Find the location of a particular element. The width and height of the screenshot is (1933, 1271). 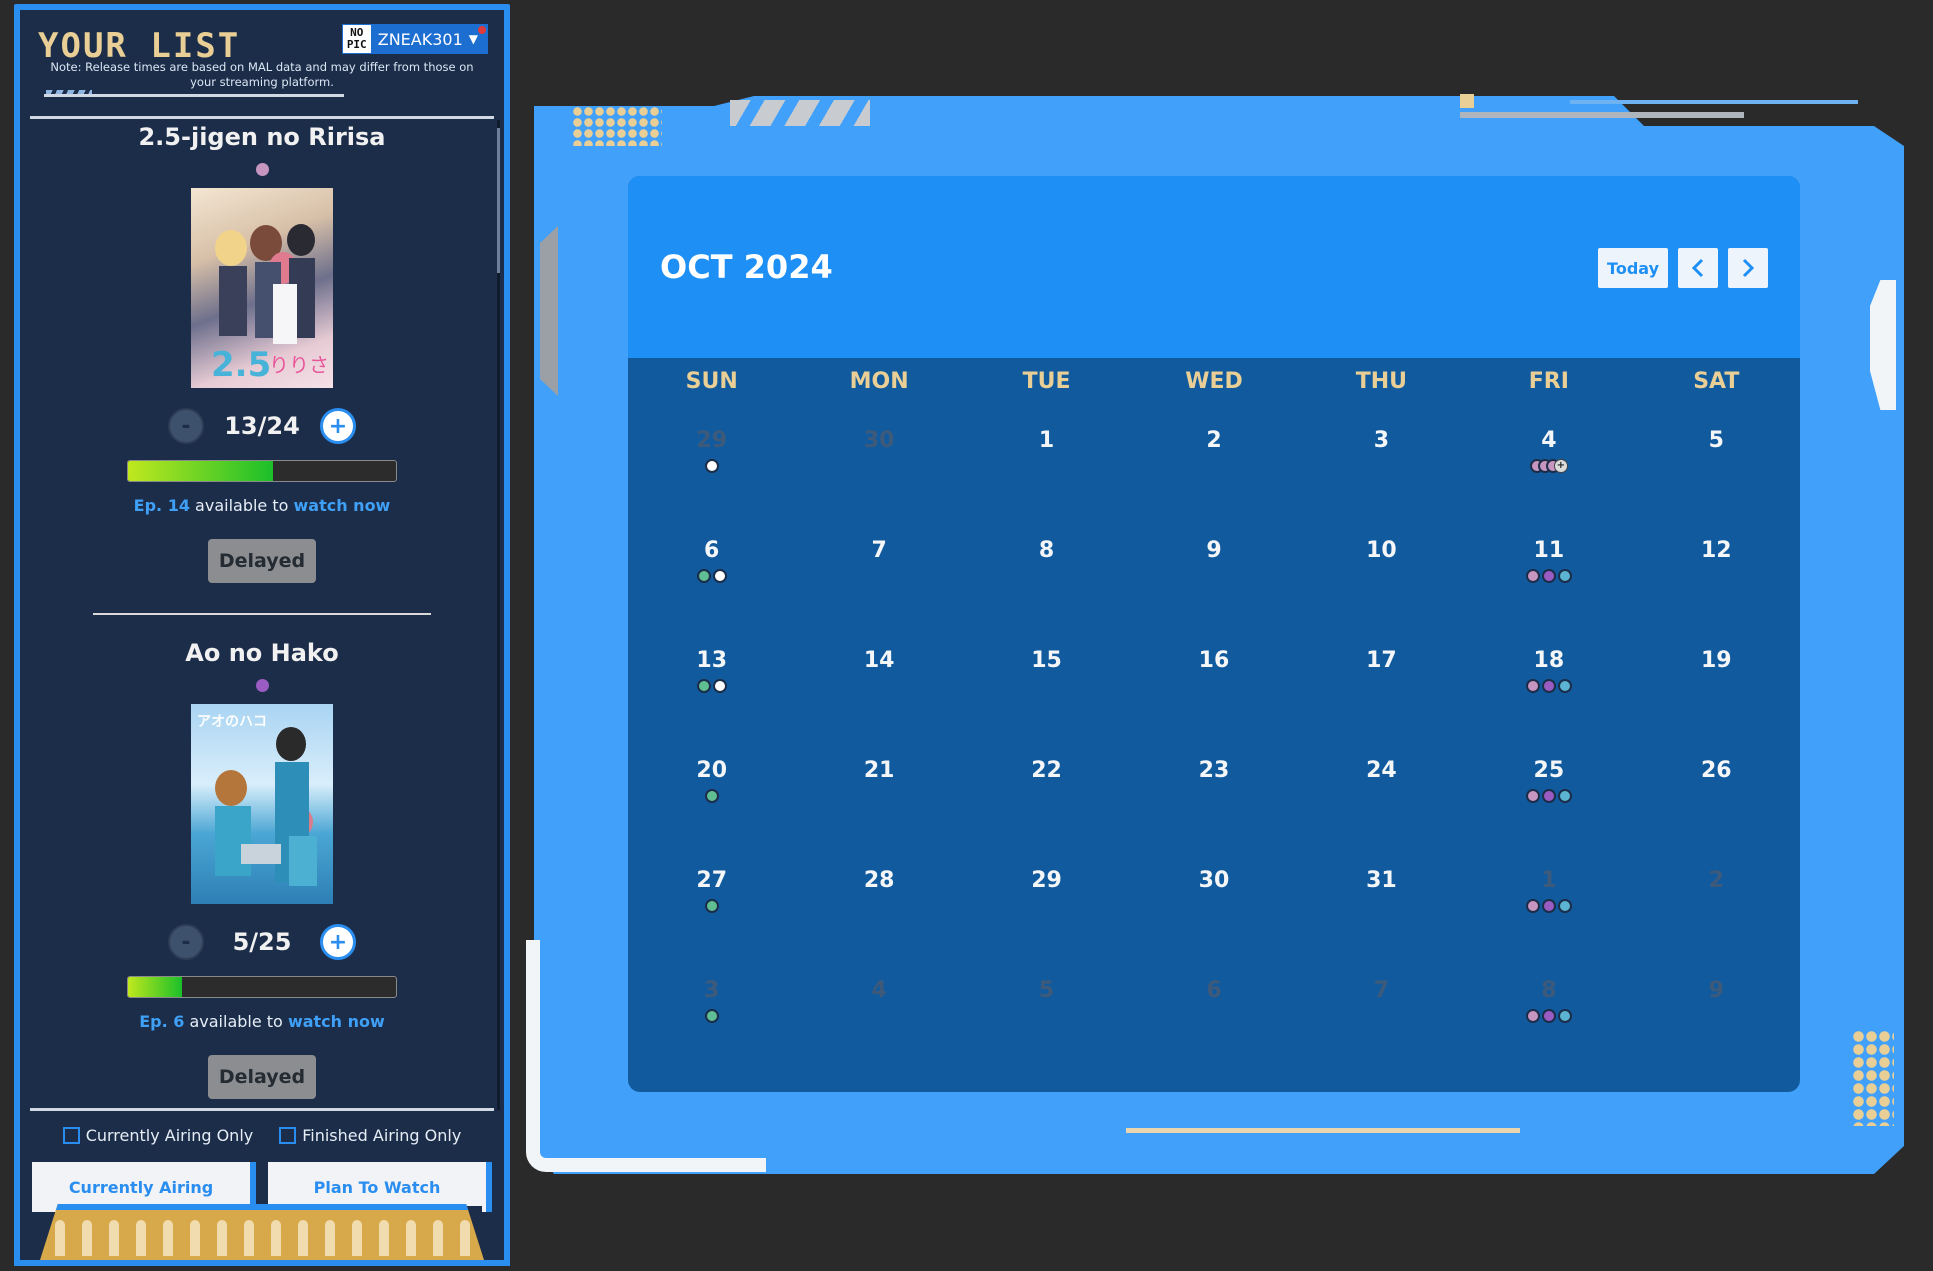

card-separator is located at coordinates (262, 614).